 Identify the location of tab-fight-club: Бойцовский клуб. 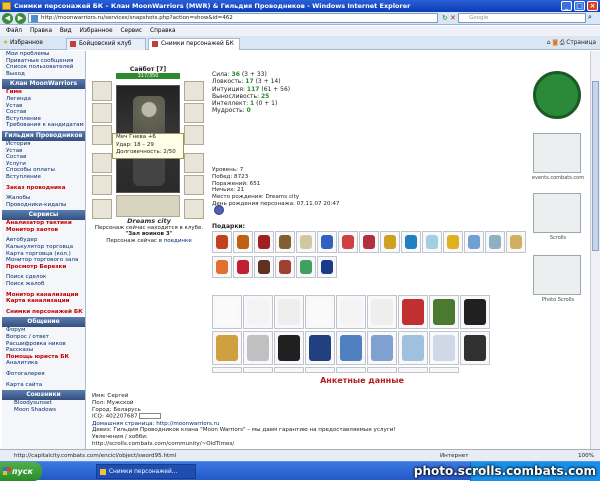
(106, 44).